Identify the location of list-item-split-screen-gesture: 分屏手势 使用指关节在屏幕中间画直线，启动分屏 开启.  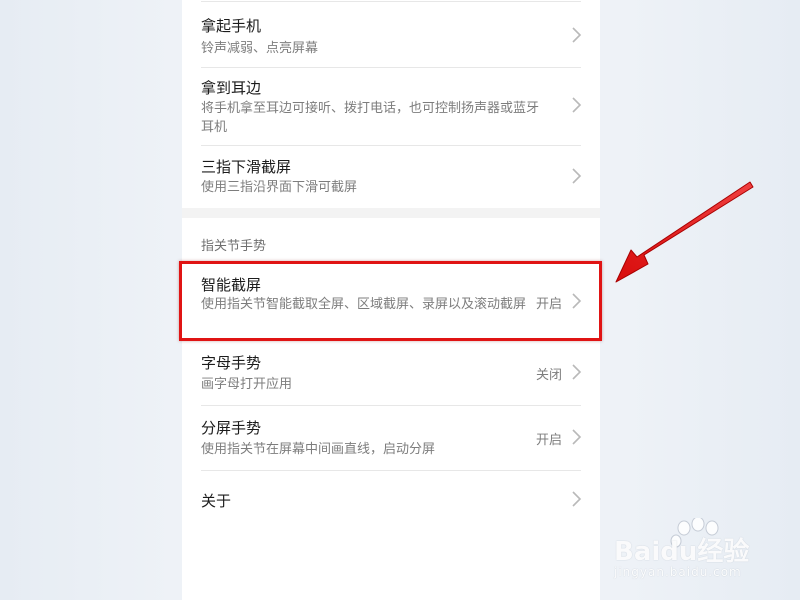
(391, 438).